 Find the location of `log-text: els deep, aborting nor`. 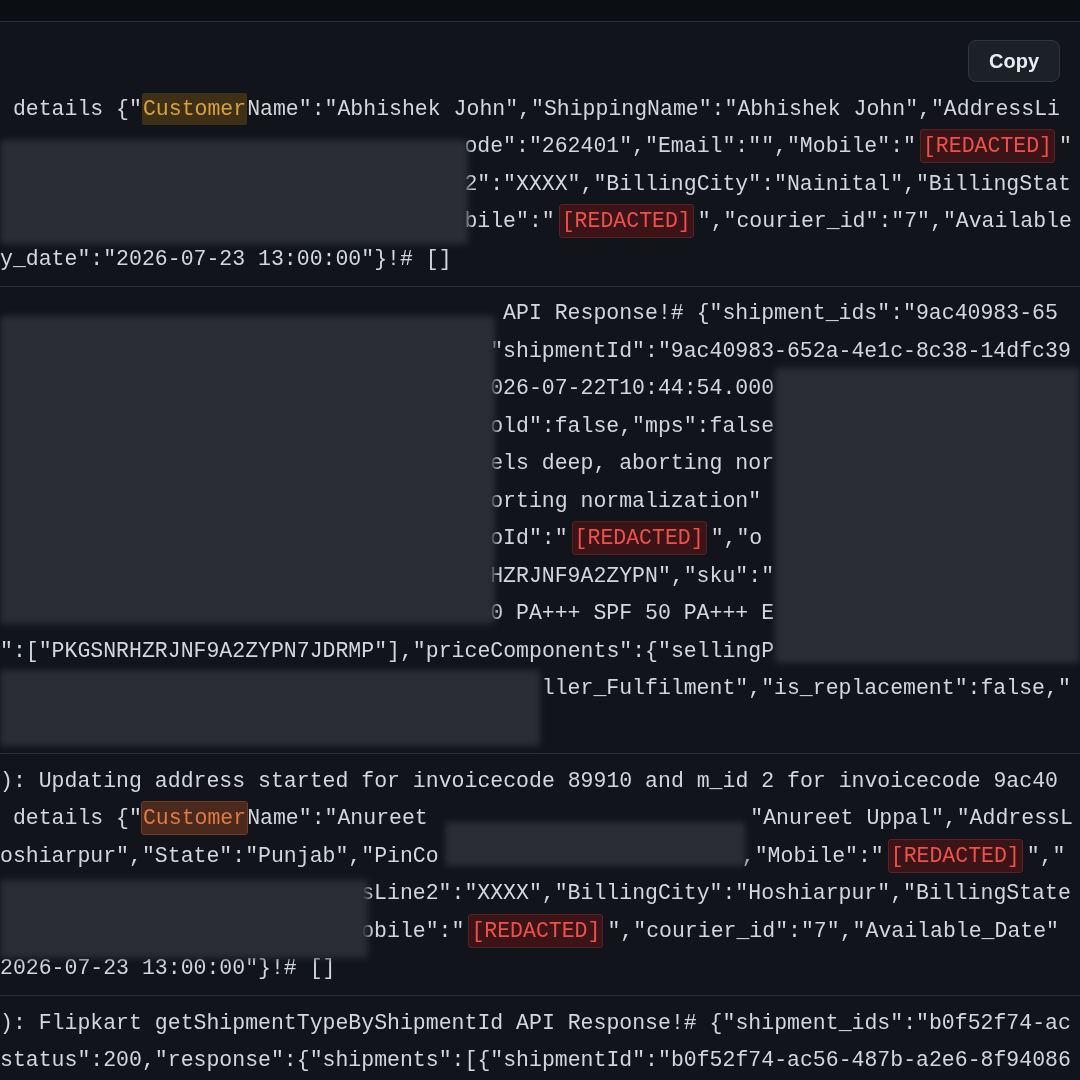

log-text: els deep, aborting nor is located at coordinates (632, 464).